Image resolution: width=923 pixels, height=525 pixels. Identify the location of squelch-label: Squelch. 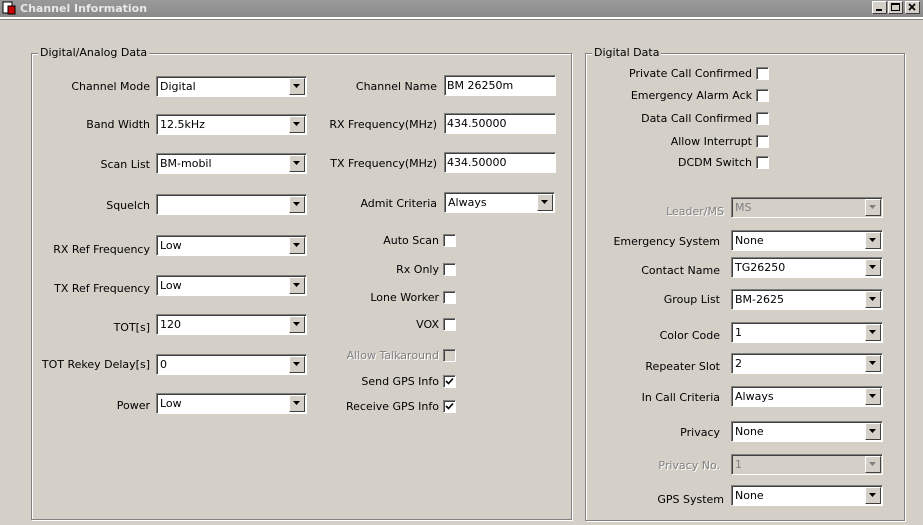
(128, 205).